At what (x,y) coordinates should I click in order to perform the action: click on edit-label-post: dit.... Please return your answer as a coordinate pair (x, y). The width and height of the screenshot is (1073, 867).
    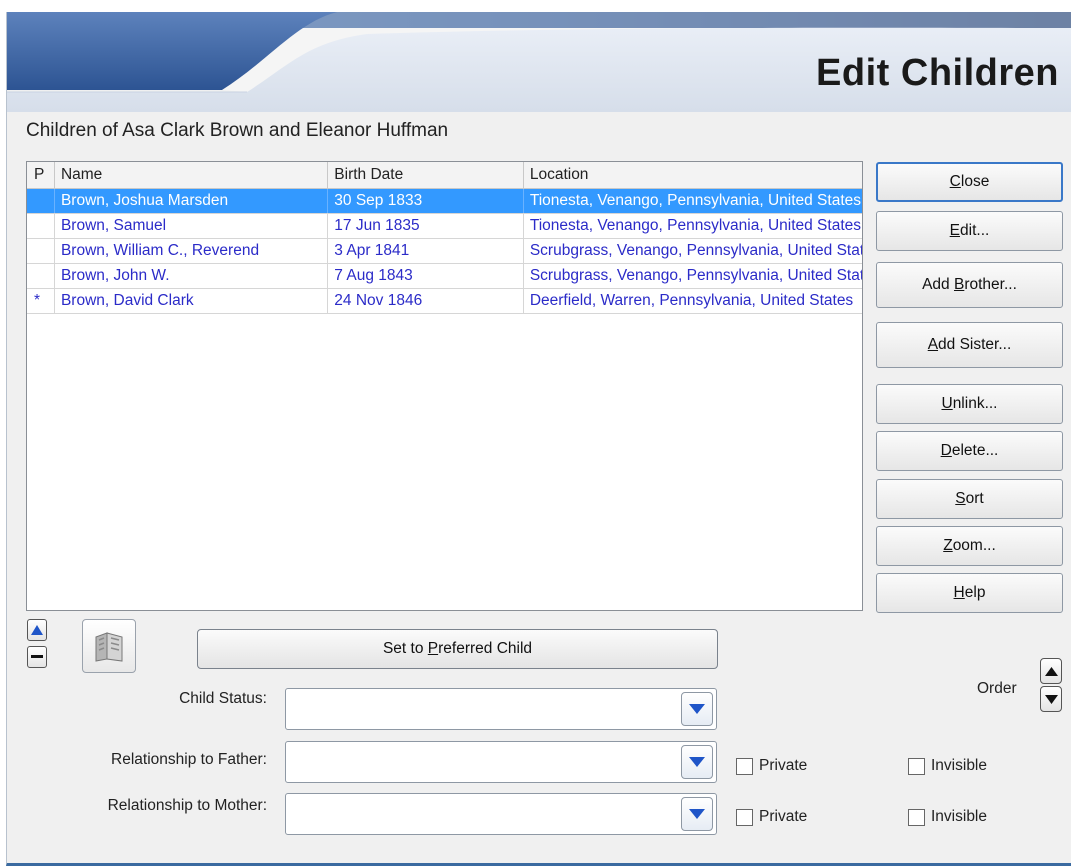
    Looking at the image, I should click on (975, 230).